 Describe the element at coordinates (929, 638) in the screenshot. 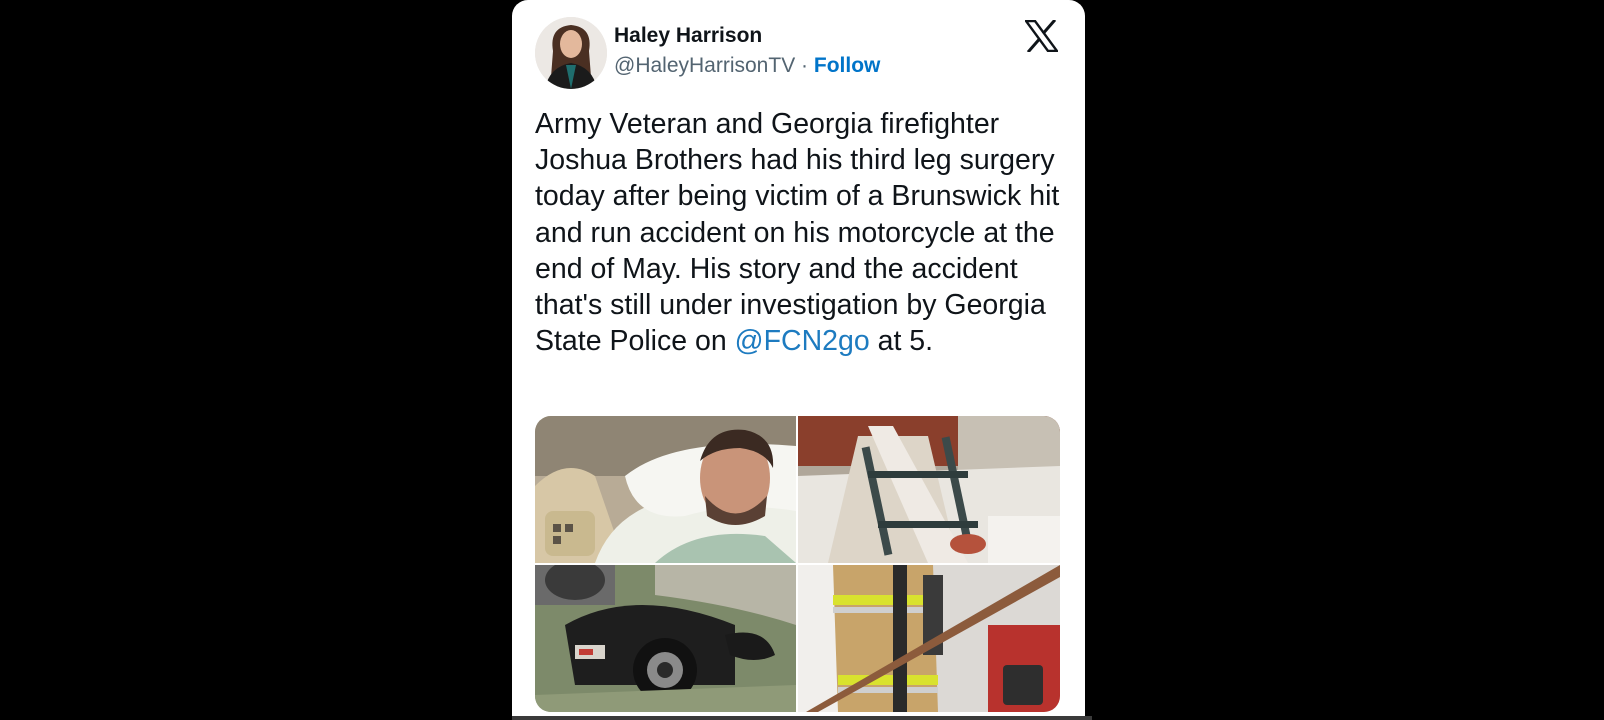

I see `photo-firefighter` at that location.